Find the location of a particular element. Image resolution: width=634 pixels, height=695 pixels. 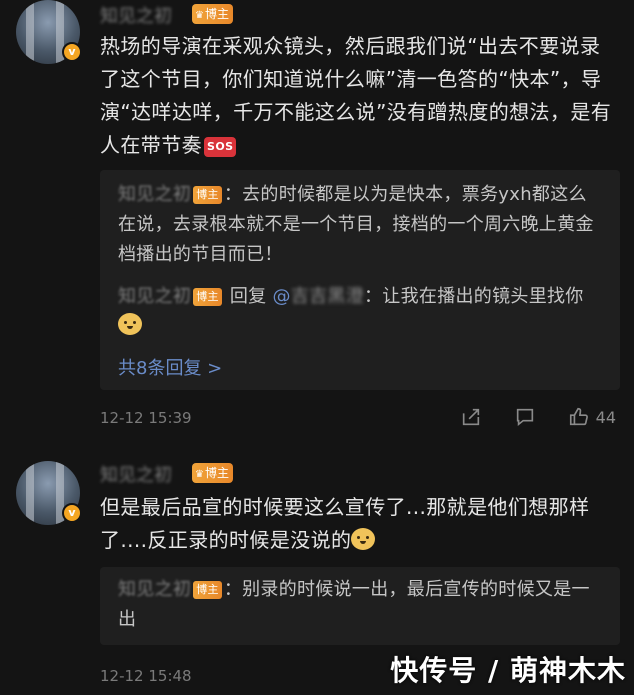

reply-item: 知见之初 博主 ：别录的时候说一出，最后宣传的时候又是一出 is located at coordinates (361, 605).